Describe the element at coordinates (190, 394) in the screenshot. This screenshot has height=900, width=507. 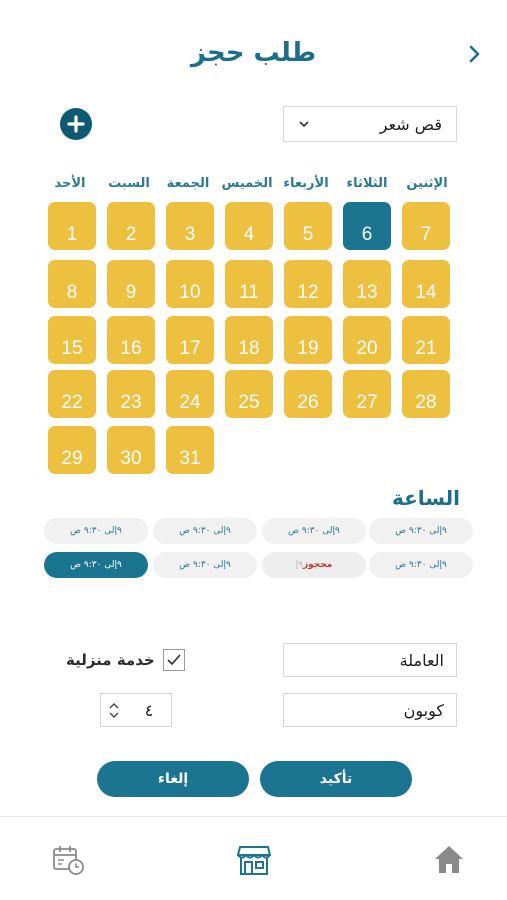
I see `calendar-day: 24` at that location.